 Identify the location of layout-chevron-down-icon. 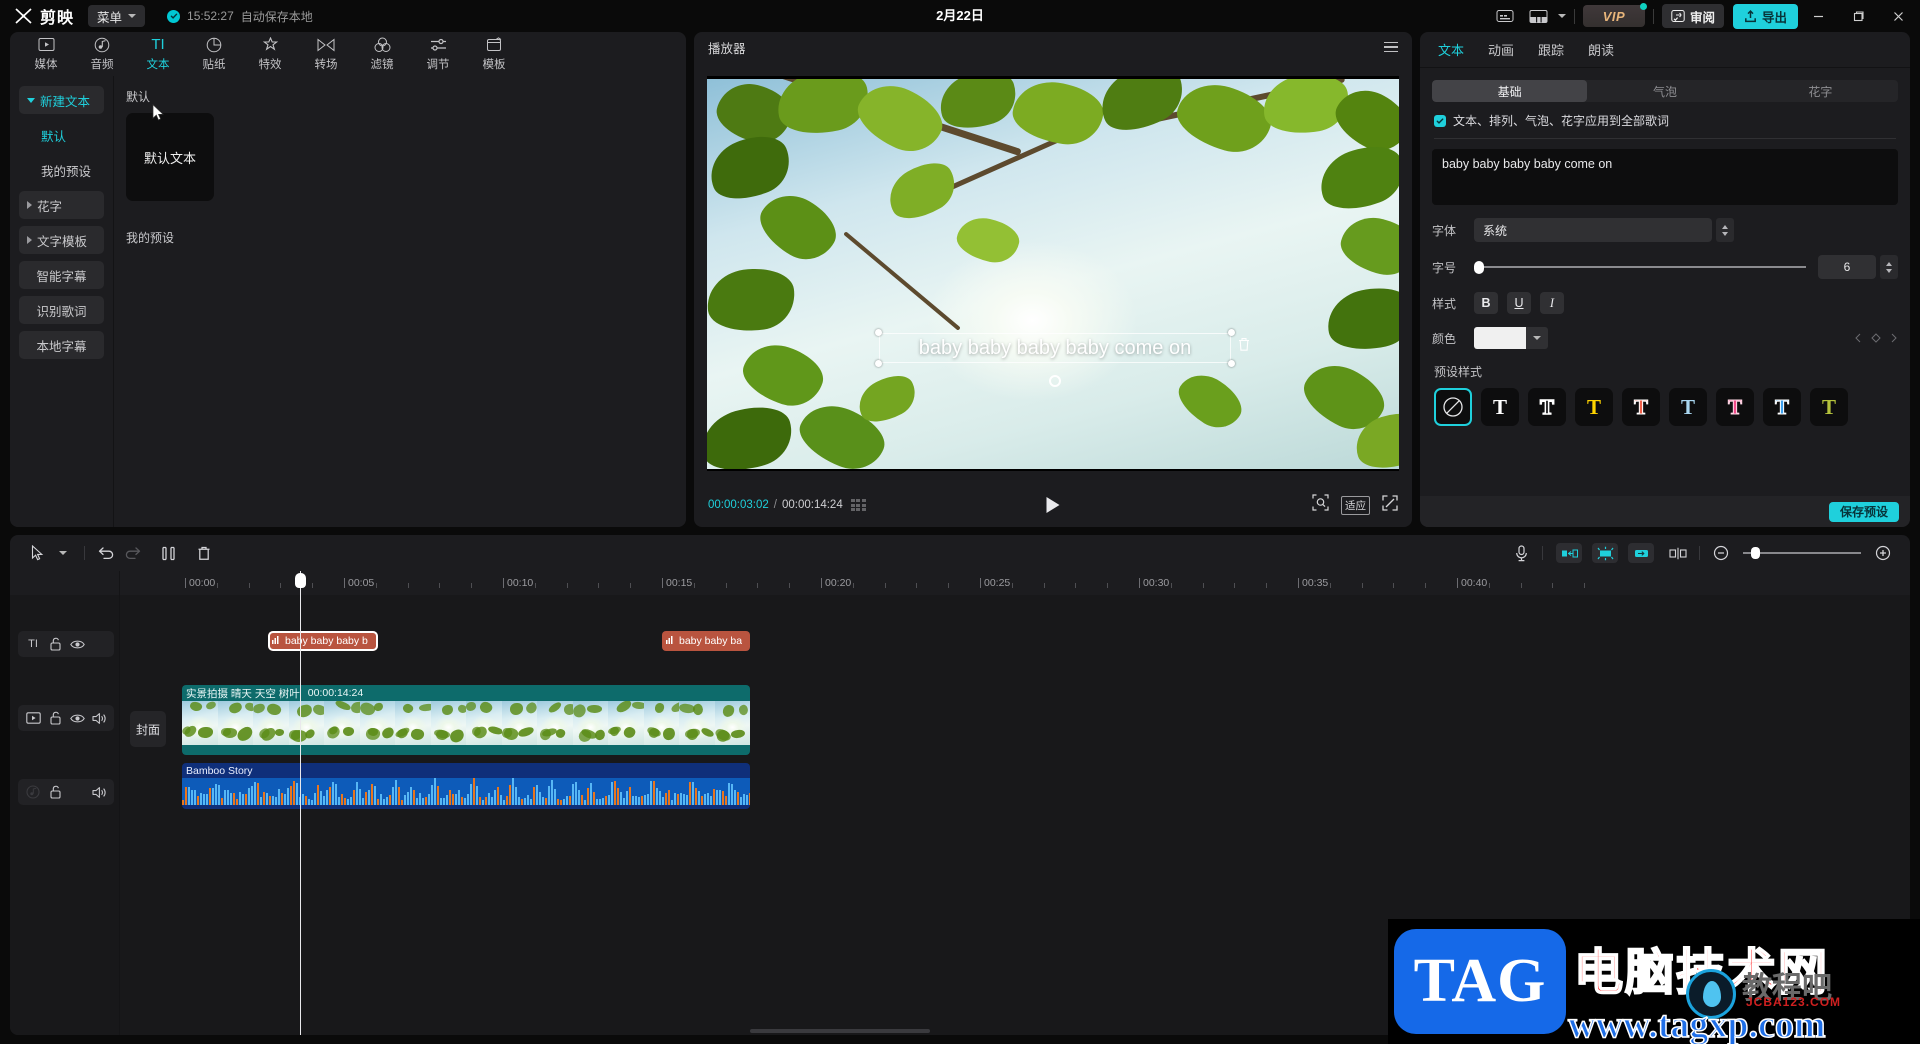
(1561, 16).